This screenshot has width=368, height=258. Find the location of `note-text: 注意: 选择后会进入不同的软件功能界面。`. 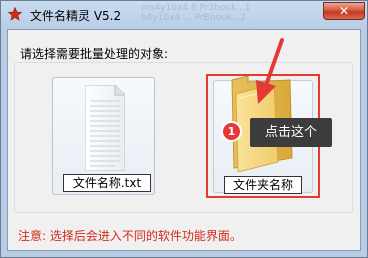

note-text: 注意: 选择后会进入不同的软件功能界面。 is located at coordinates (130, 236).